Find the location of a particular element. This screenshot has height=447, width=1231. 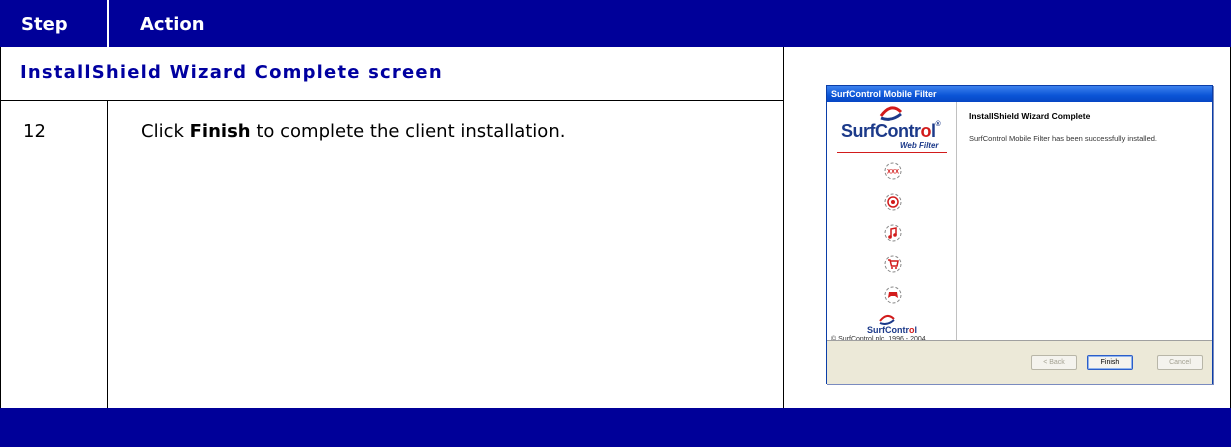

back-button: < Back is located at coordinates (1054, 362).